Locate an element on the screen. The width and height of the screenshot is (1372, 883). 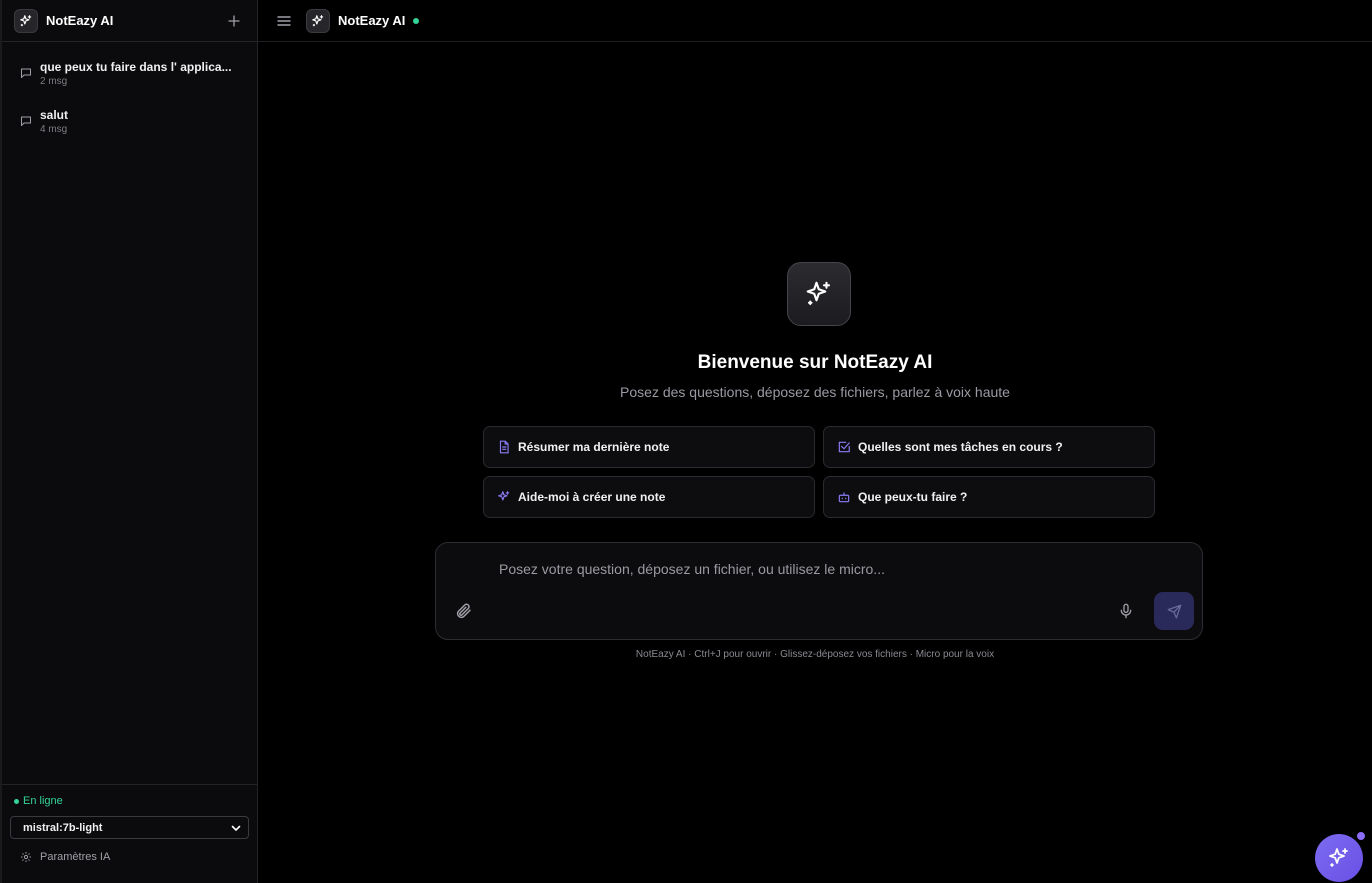
plus-icon is located at coordinates (234, 20).